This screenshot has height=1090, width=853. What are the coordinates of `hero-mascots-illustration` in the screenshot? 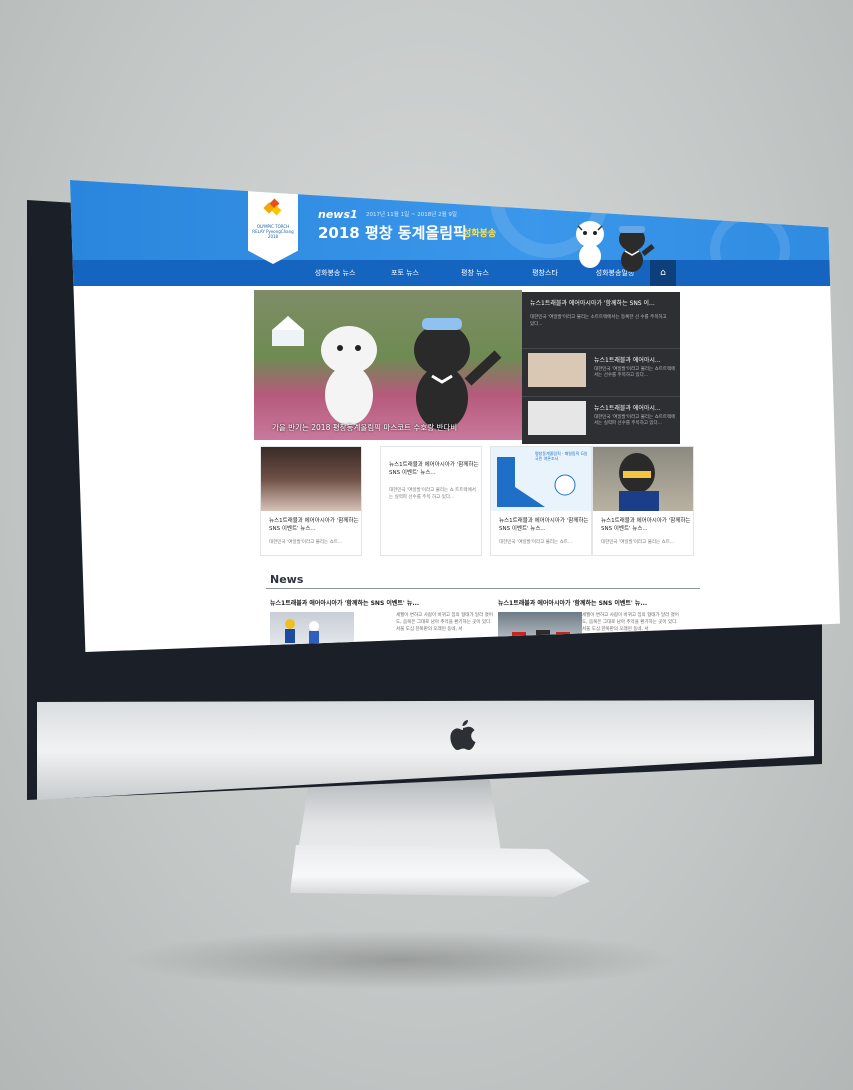 It's located at (387, 373).